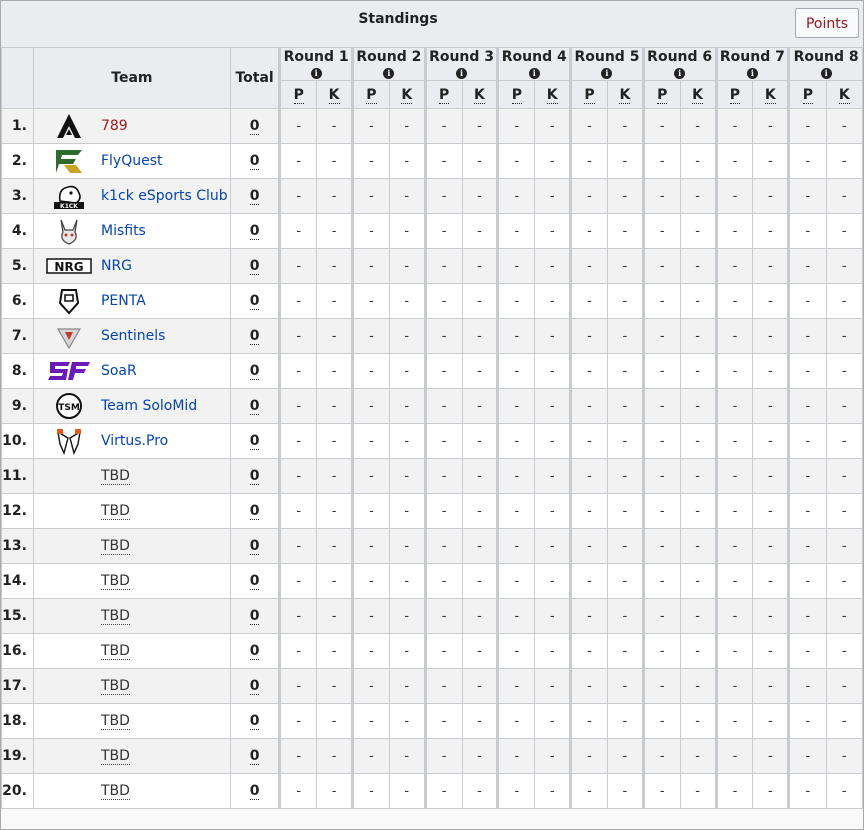 Image resolution: width=864 pixels, height=830 pixels. What do you see at coordinates (69, 336) in the screenshot?
I see `sentinels-logo` at bounding box center [69, 336].